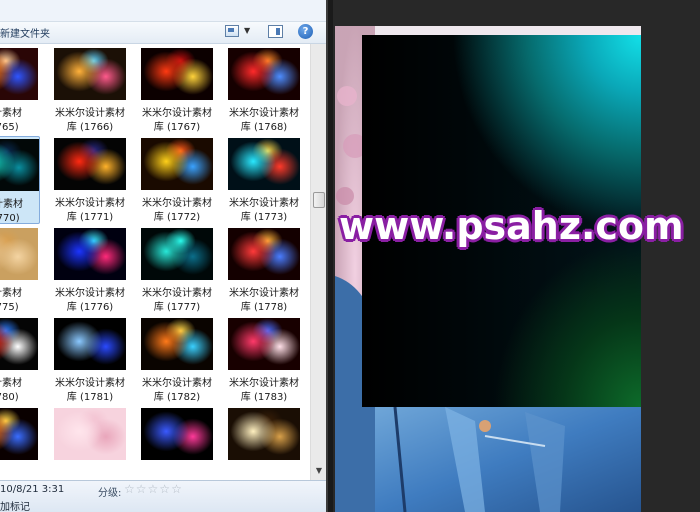  Describe the element at coordinates (15, 505) in the screenshot. I see `add-tag-field: 加标记` at that location.